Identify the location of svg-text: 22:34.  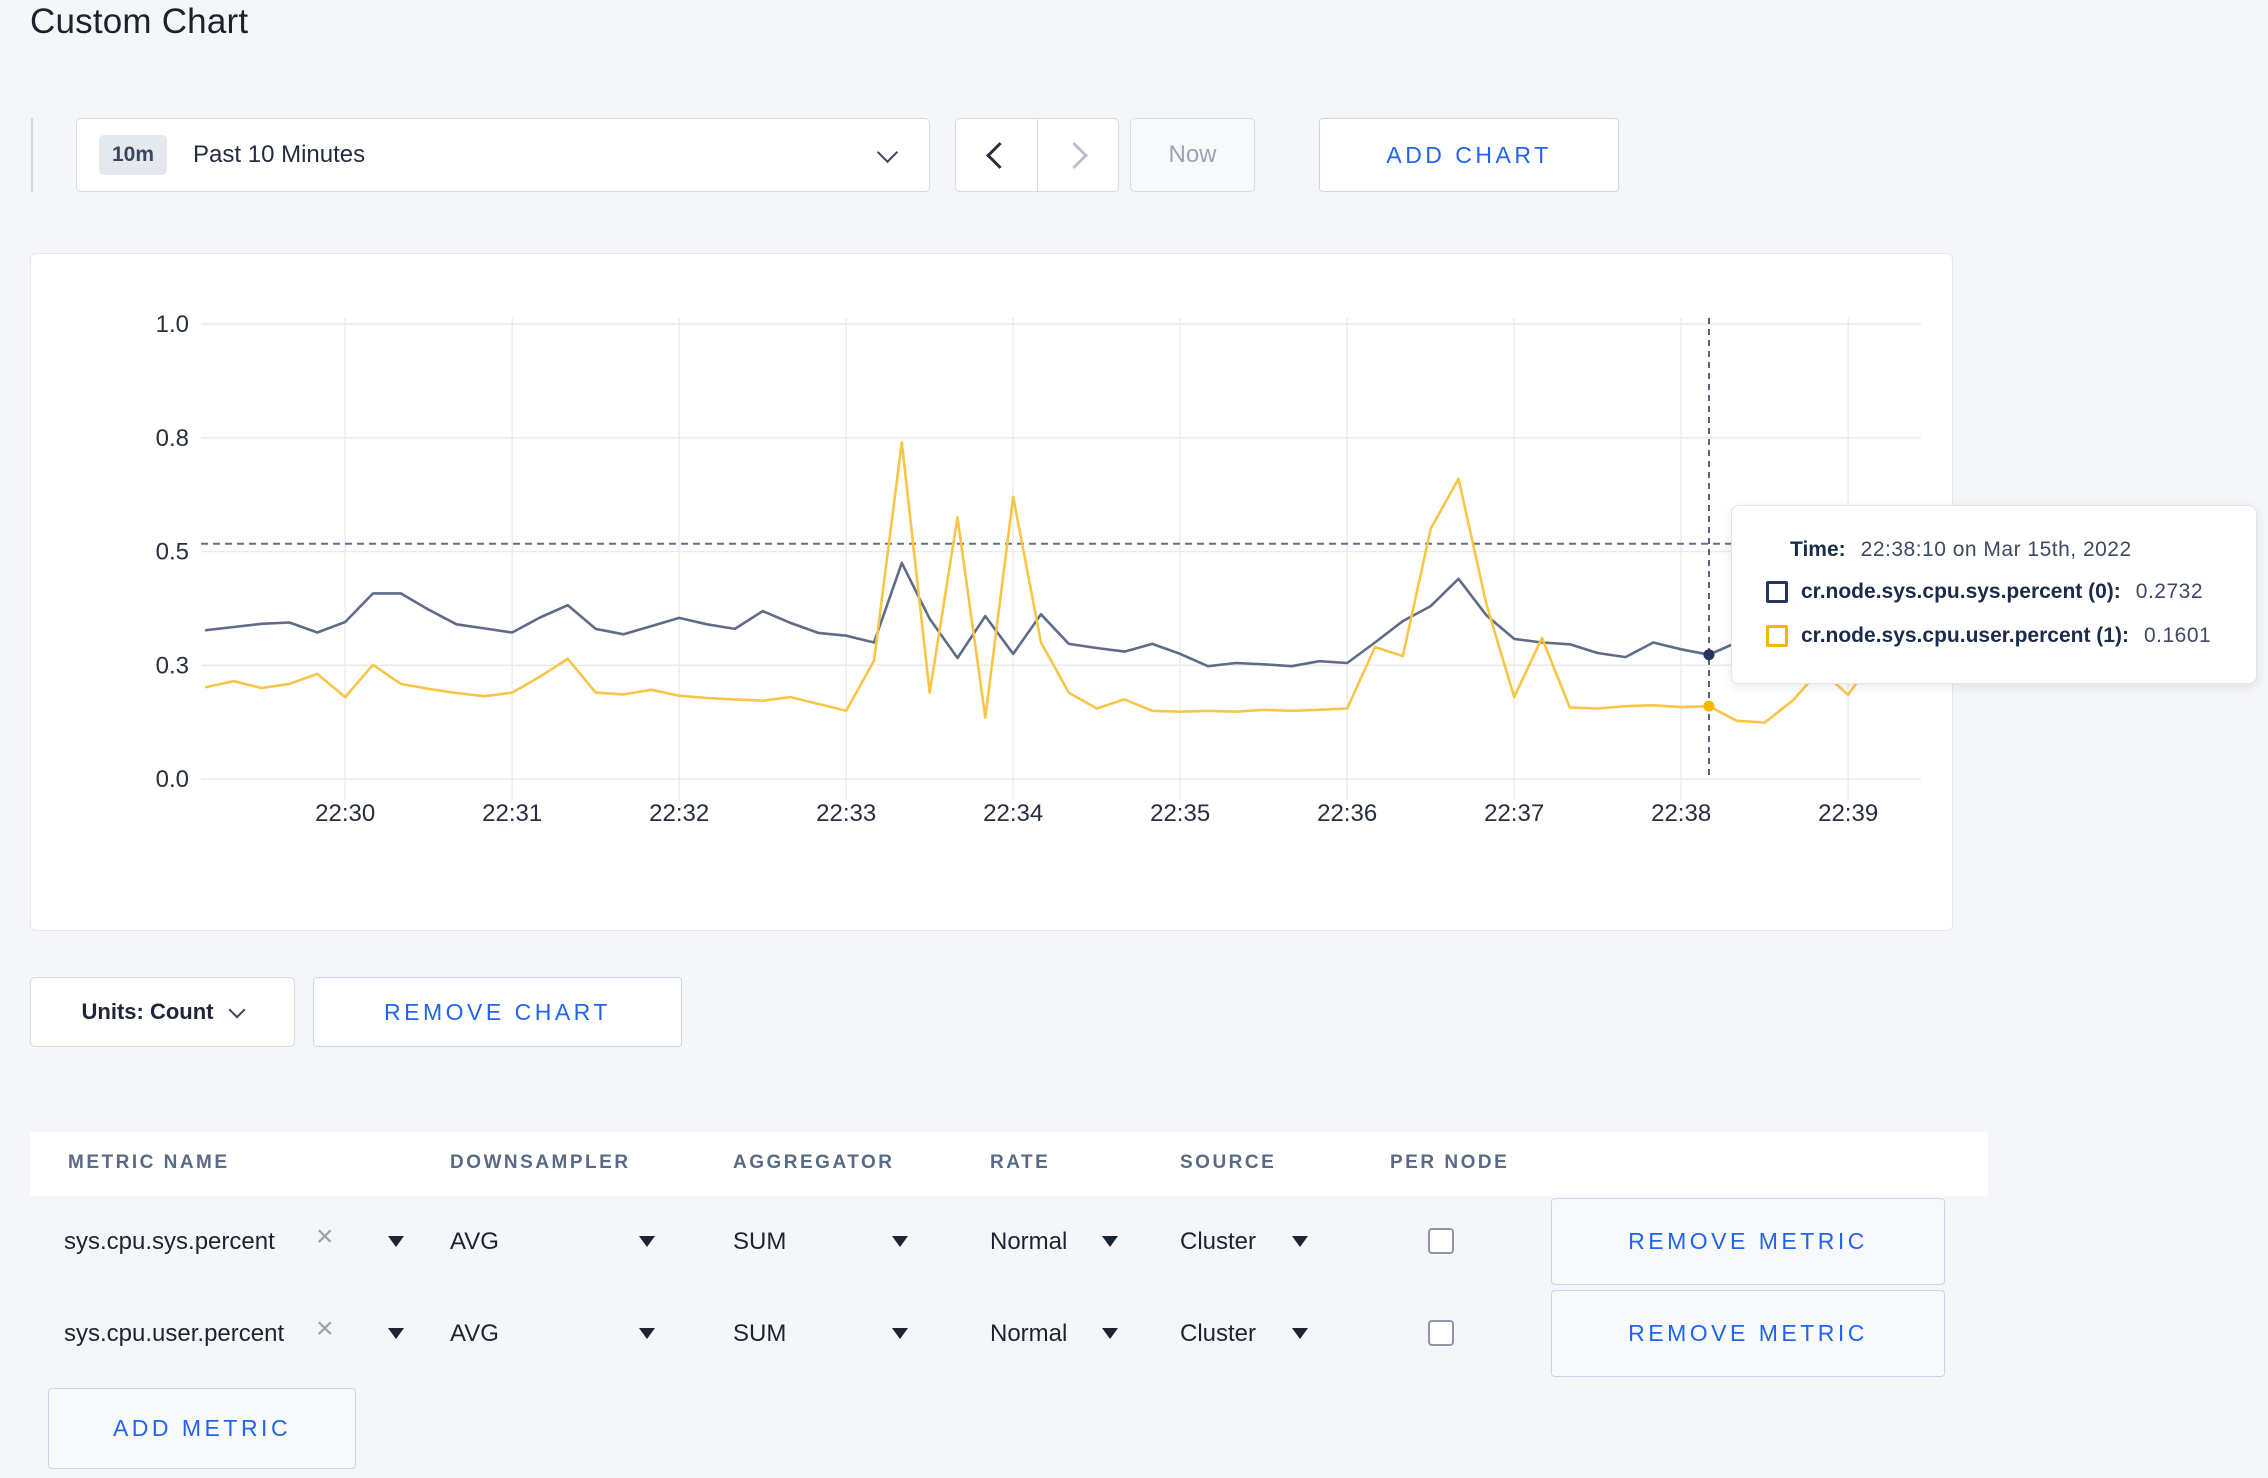
(1013, 813).